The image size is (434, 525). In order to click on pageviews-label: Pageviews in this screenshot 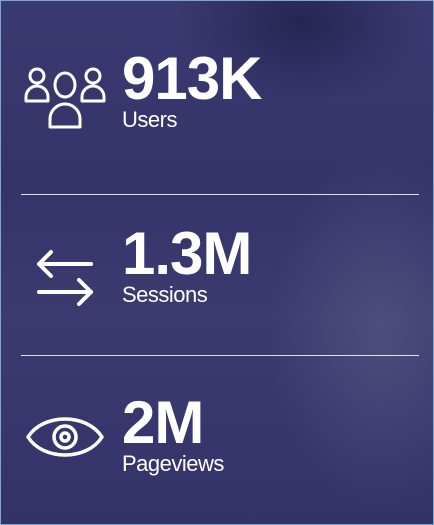, I will do `click(173, 463)`.